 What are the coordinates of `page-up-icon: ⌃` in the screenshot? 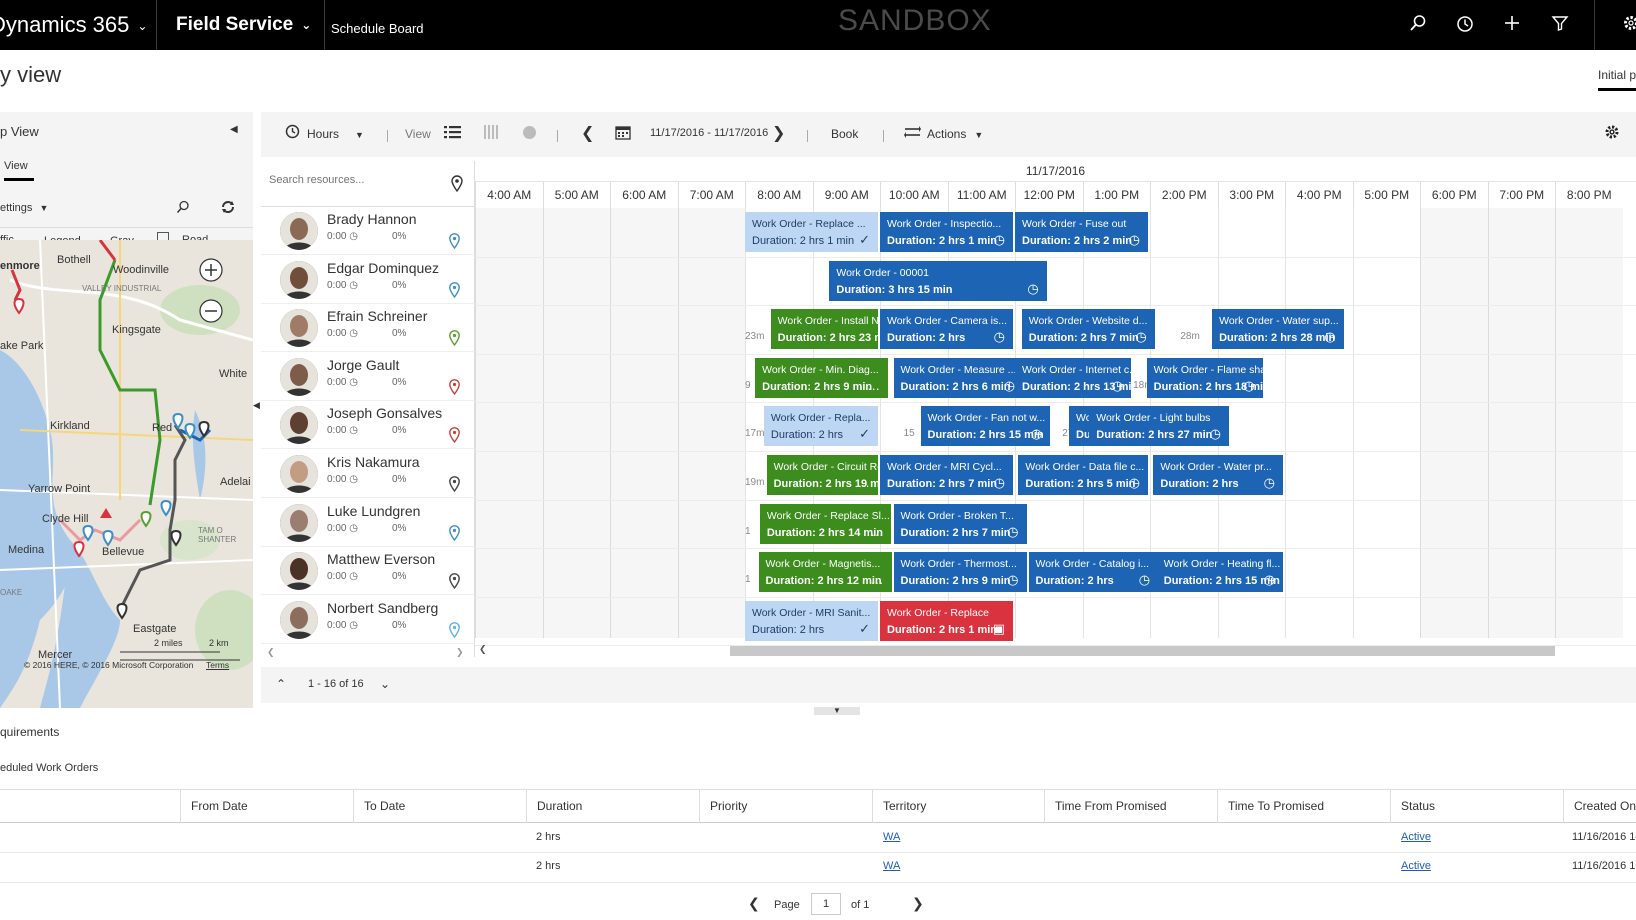 It's located at (281, 684).